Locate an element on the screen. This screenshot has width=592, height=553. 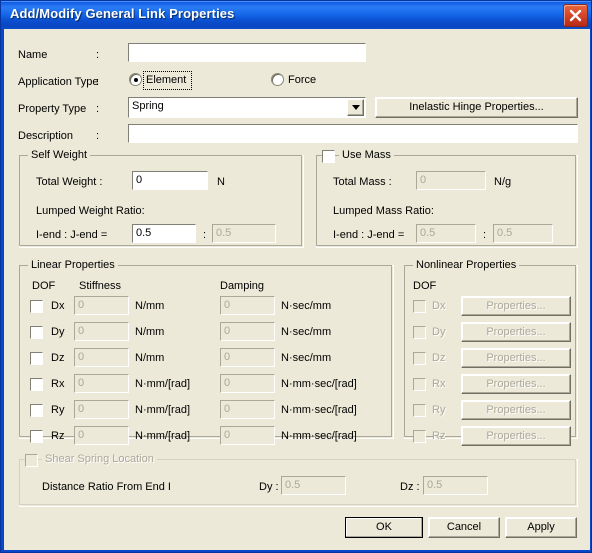
application-type-label: Application Type is located at coordinates (58, 82).